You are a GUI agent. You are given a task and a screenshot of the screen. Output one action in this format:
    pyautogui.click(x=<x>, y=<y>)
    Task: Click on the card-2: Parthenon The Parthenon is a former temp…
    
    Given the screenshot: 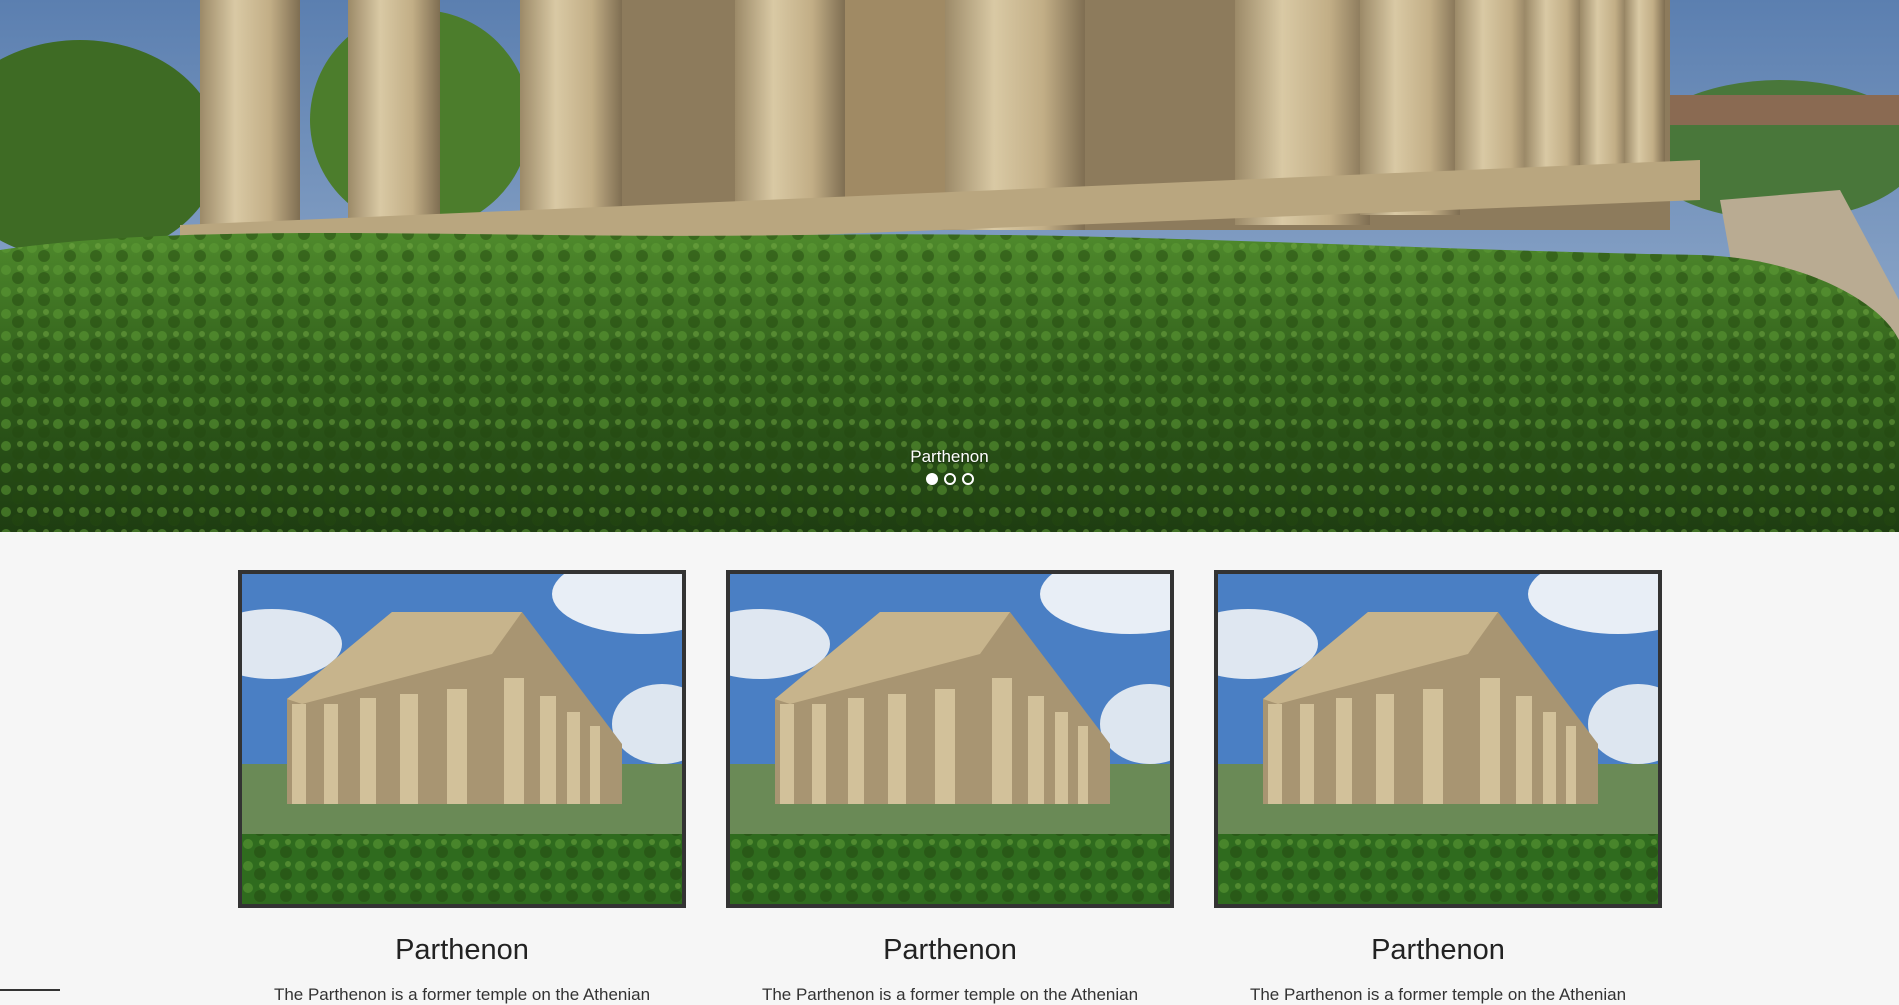 What is the action you would take?
    pyautogui.click(x=950, y=787)
    